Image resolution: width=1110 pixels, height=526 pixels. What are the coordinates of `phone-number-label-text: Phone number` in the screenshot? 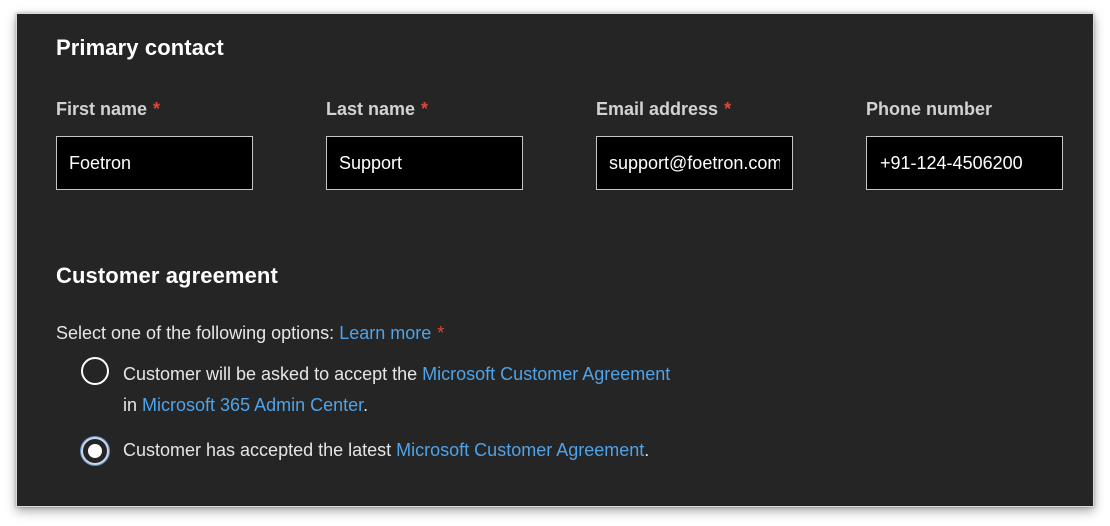 It's located at (929, 109).